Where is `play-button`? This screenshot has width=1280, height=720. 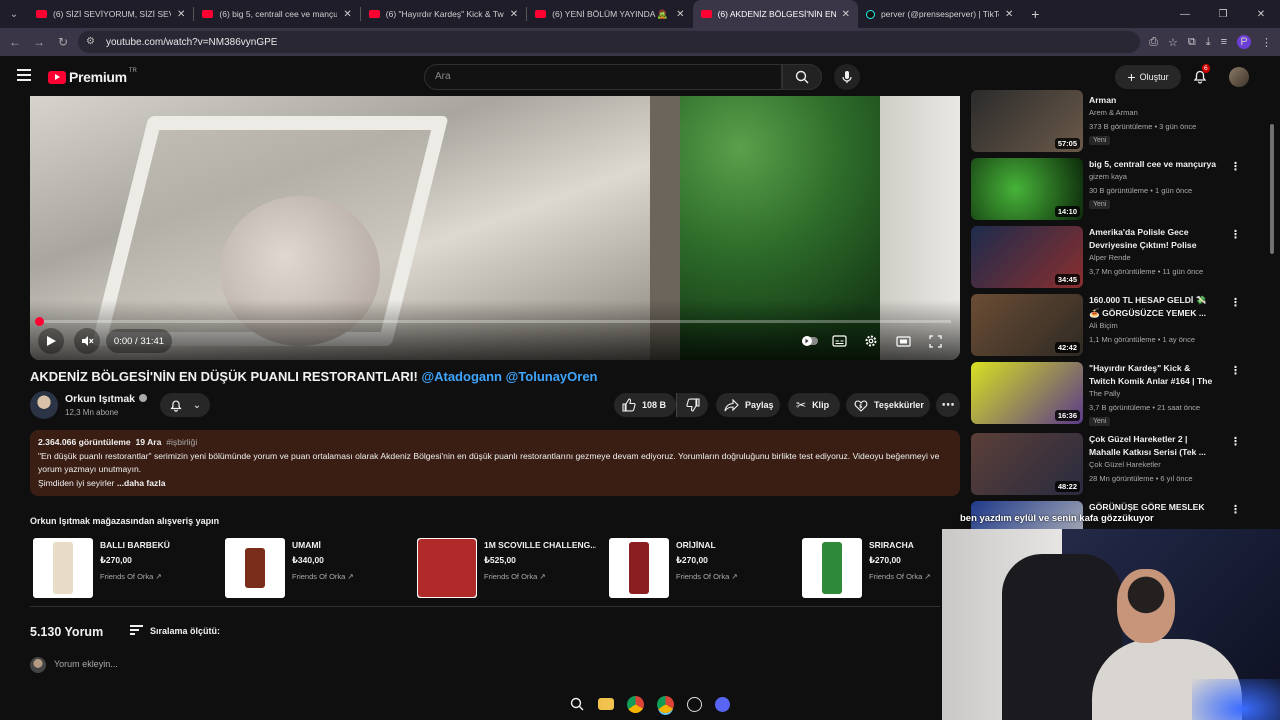 play-button is located at coordinates (51, 341).